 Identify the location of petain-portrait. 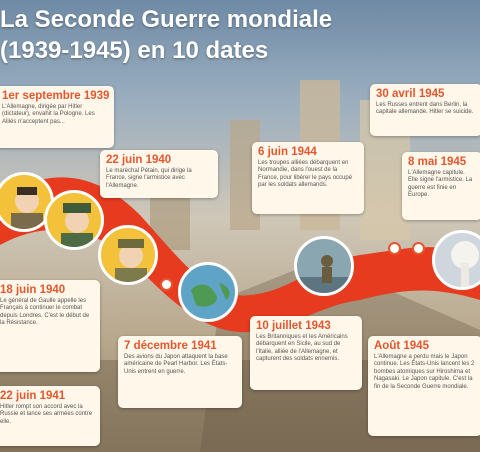
(128, 255).